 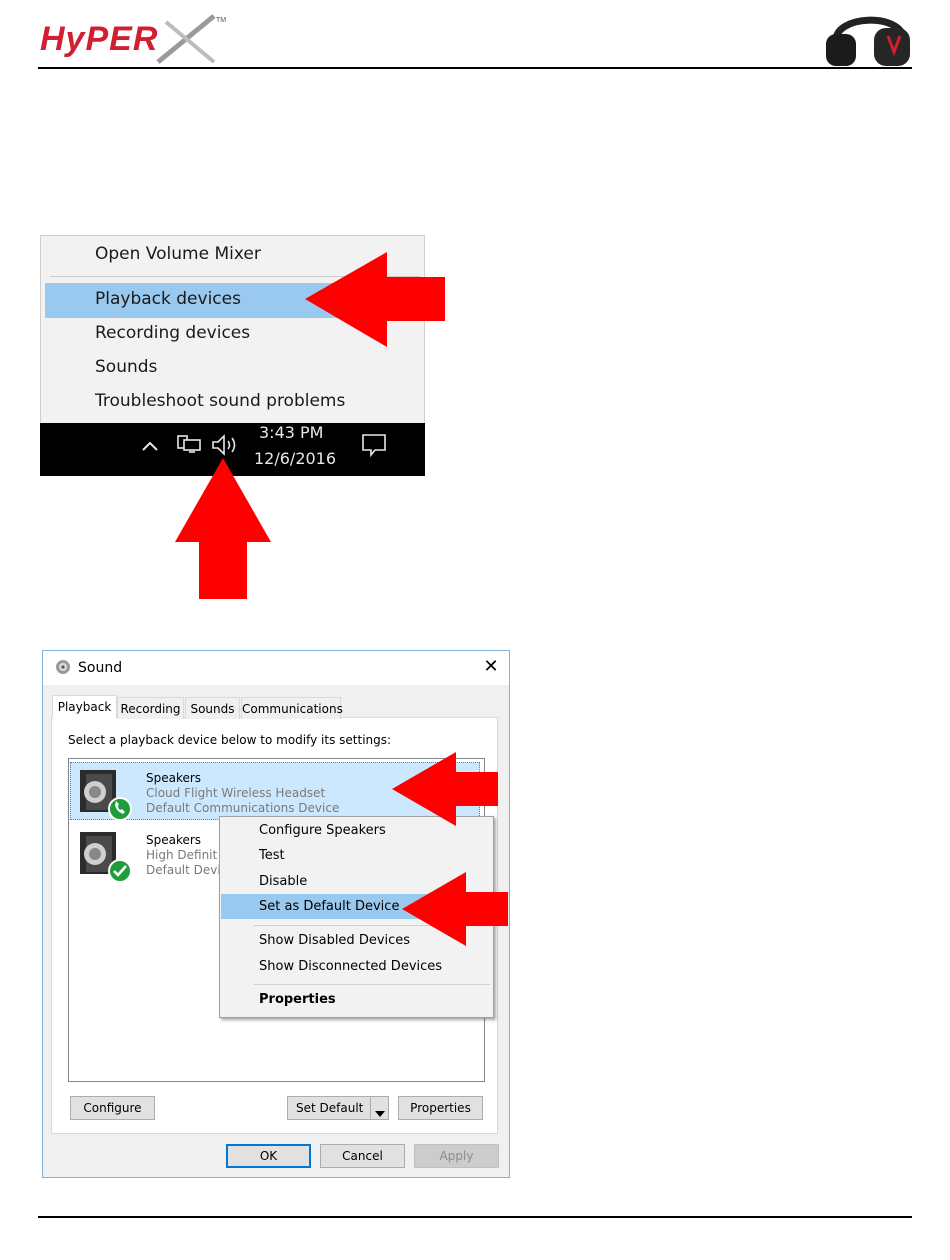 I want to click on svg-text: TM, so click(x=221, y=20).